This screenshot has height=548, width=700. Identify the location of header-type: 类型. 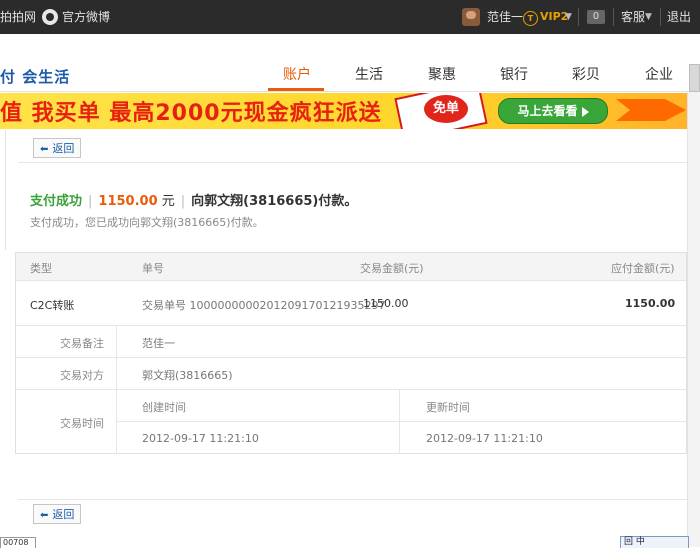
(41, 268).